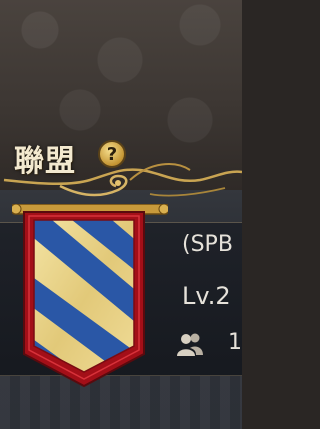 The image size is (320, 429). What do you see at coordinates (190, 344) in the screenshot?
I see `members-icon` at bounding box center [190, 344].